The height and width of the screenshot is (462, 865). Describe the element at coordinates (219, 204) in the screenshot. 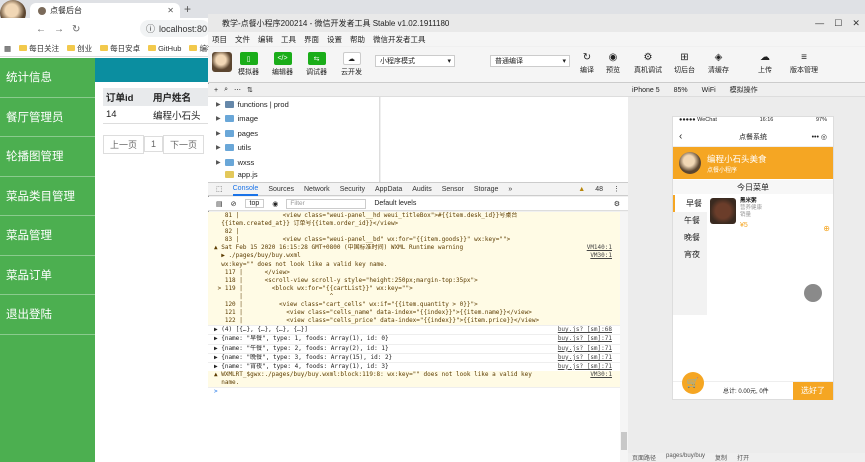

I see `sidebar-toggle-icon: ▤` at that location.